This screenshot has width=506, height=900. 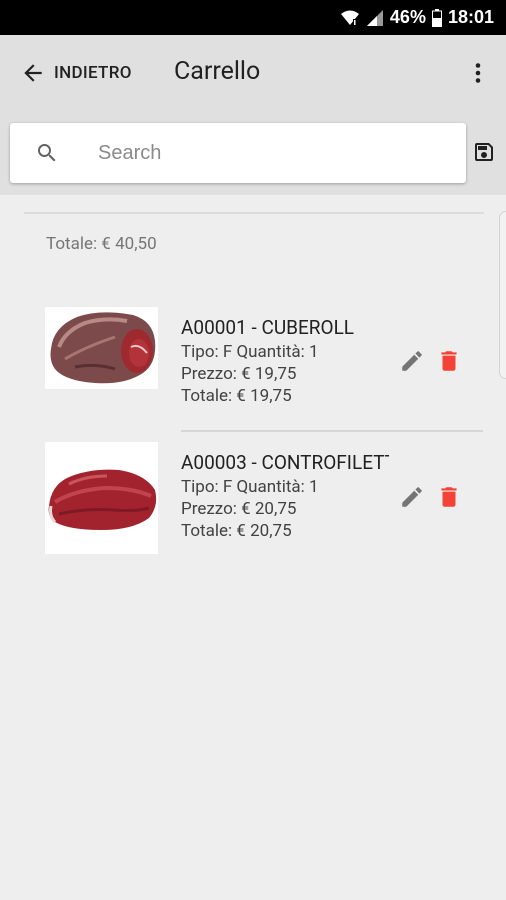 I want to click on app-bar: INDIETRO Carrello, so click(x=253, y=73).